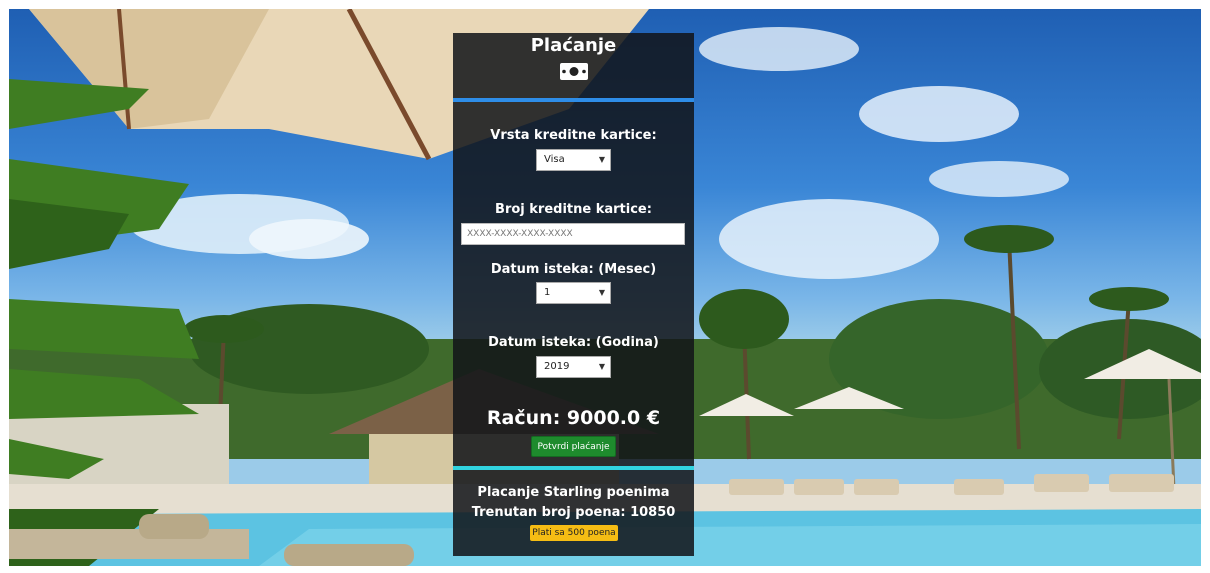 This screenshot has width=1210, height=573. Describe the element at coordinates (573, 234) in the screenshot. I see `card-number-input: XXXX-XXXX-XXXX-XXXX` at that location.